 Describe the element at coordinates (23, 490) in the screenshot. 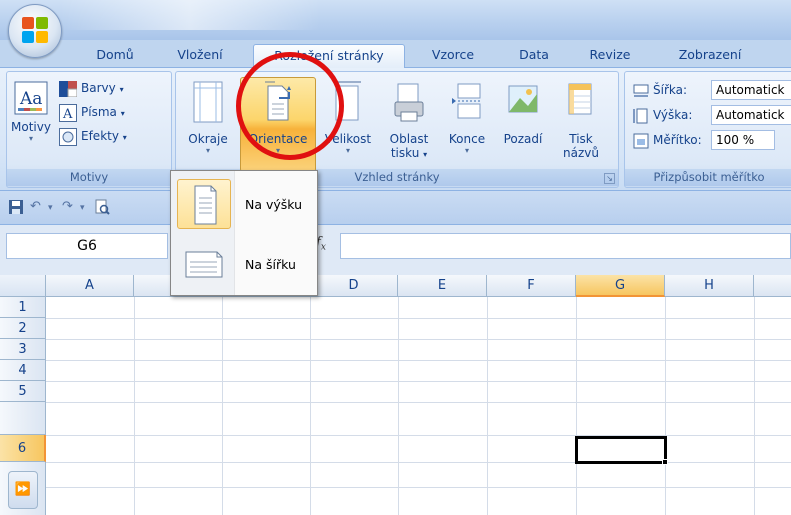

I see `sheet-nav-icon: ⏩` at that location.